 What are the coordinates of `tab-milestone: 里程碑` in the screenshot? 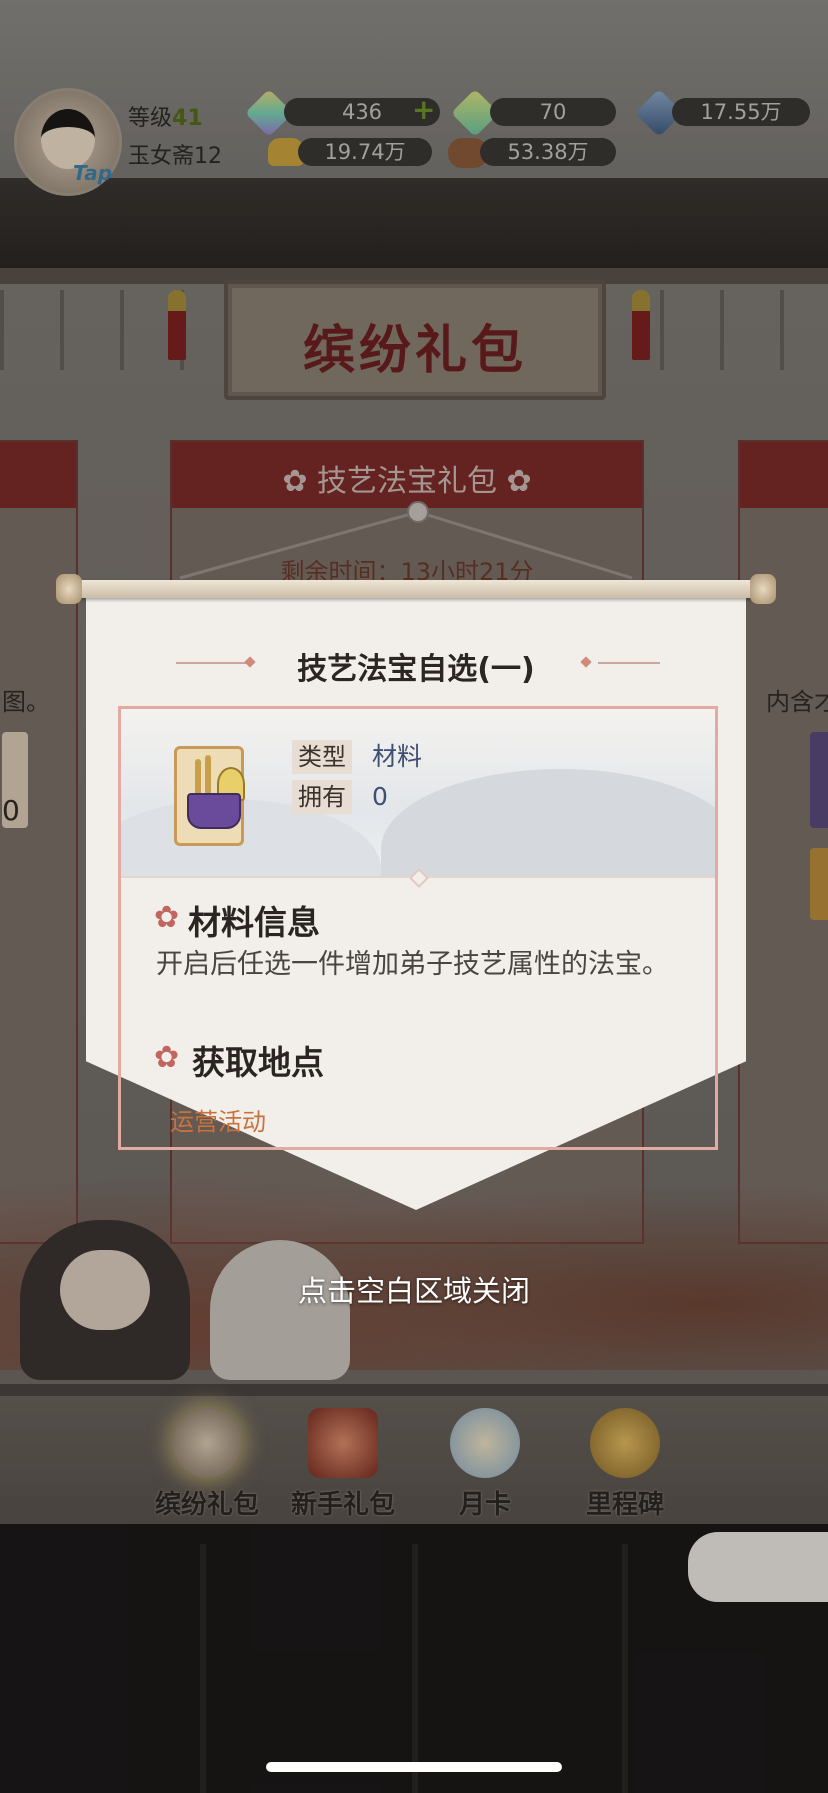 It's located at (625, 1460).